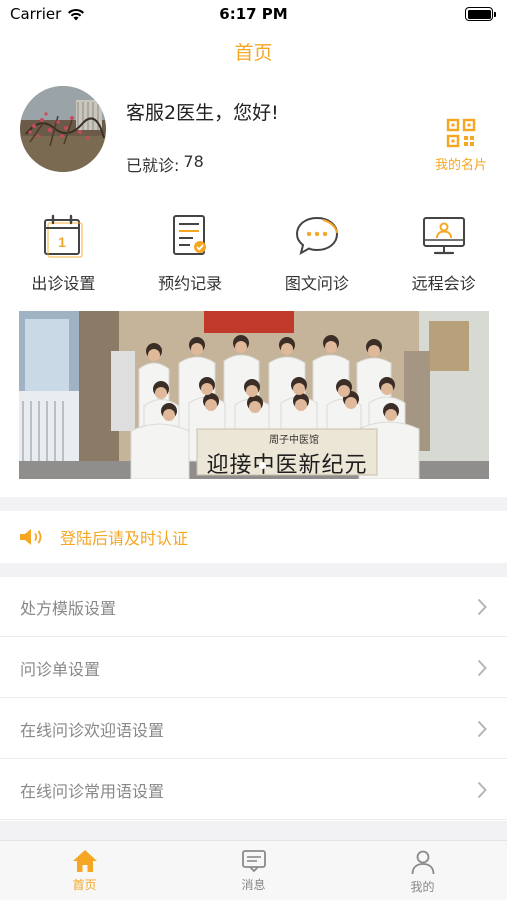 Image resolution: width=507 pixels, height=900 pixels. Describe the element at coordinates (253, 537) in the screenshot. I see `verification-notice: 登陆后请及时认证` at that location.